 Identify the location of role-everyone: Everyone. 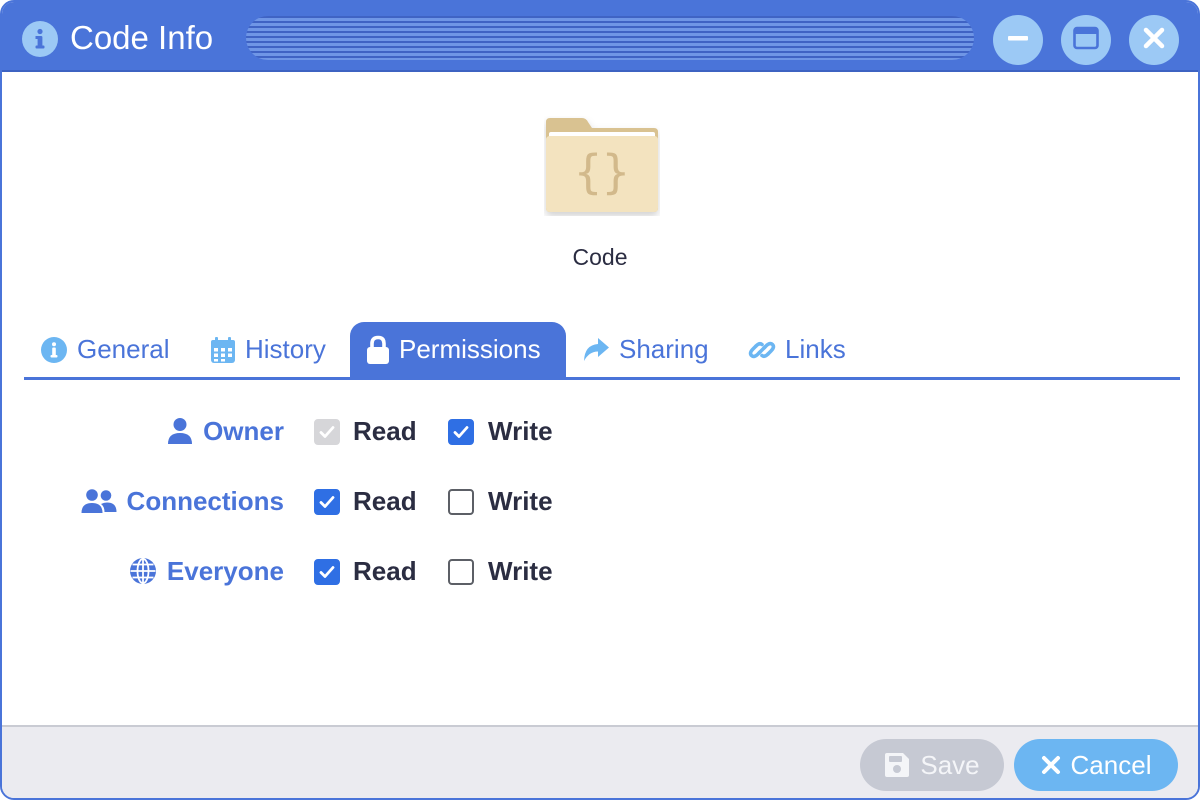
(206, 571).